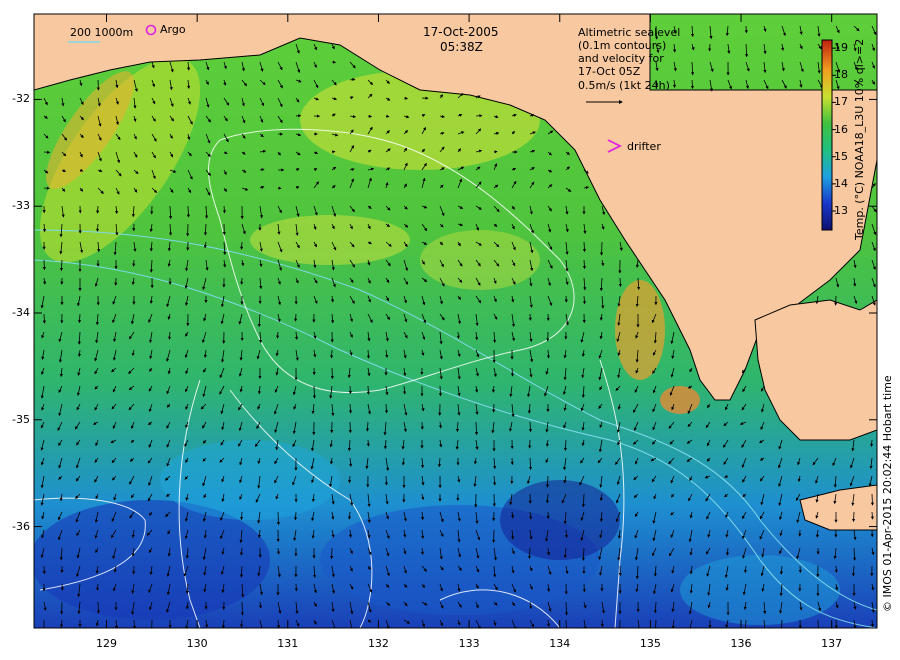  I want to click on velocity-note-line-1: Altimetric sealevel, so click(629, 32).